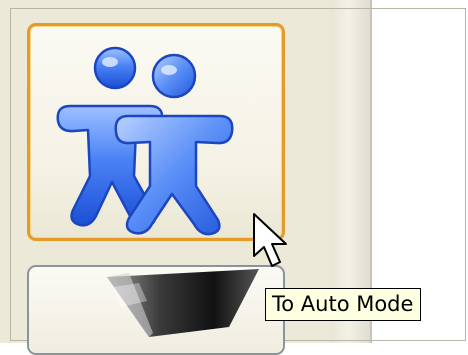  I want to click on arrow-cursor-icon, so click(270, 240).